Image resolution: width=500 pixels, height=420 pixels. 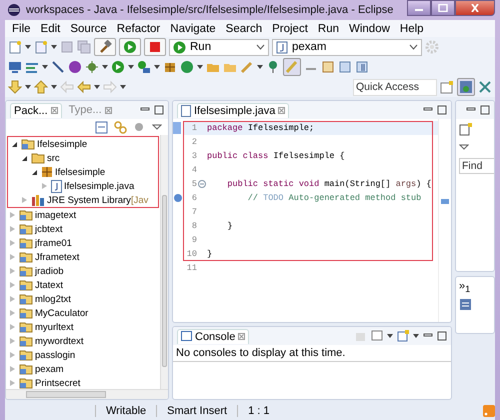 I want to click on menu-item: Run, so click(x=328, y=28).